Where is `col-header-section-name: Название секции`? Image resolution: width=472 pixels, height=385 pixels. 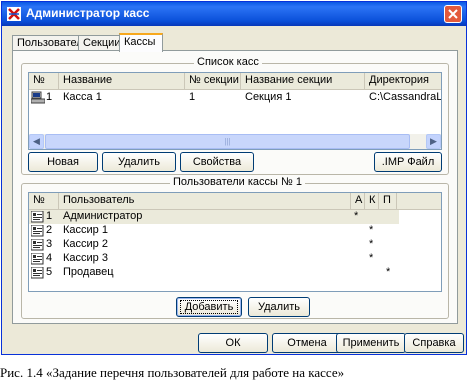
col-header-section-name: Название секции is located at coordinates (303, 81).